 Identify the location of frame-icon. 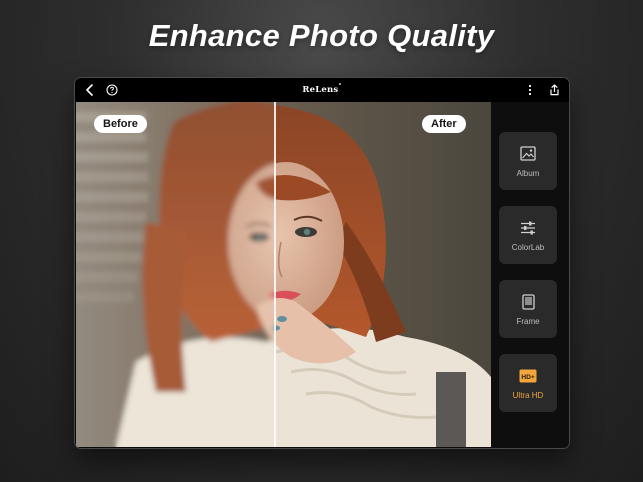
(528, 302).